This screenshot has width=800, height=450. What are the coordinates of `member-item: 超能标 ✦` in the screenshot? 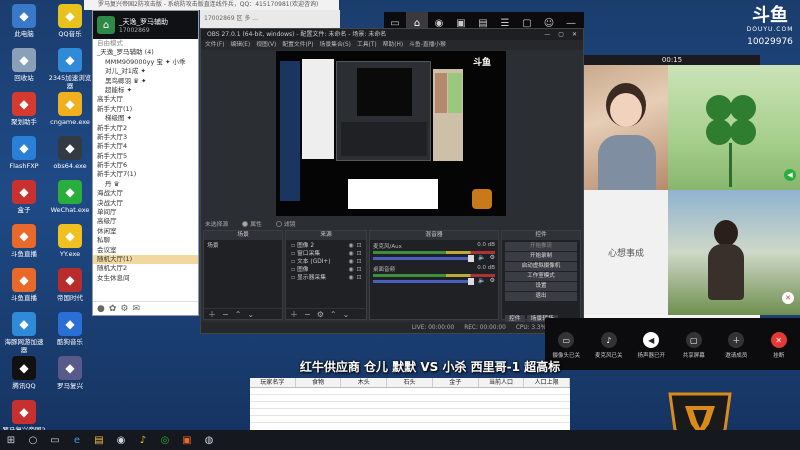 It's located at (145, 90).